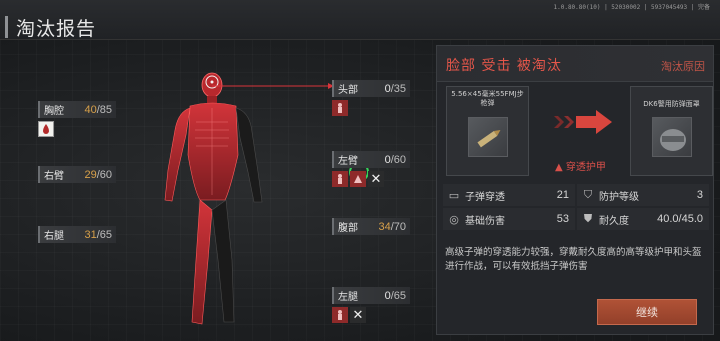  Describe the element at coordinates (77, 119) in the screenshot. I see `part-card-chest: 胸腔 40/85` at that location.